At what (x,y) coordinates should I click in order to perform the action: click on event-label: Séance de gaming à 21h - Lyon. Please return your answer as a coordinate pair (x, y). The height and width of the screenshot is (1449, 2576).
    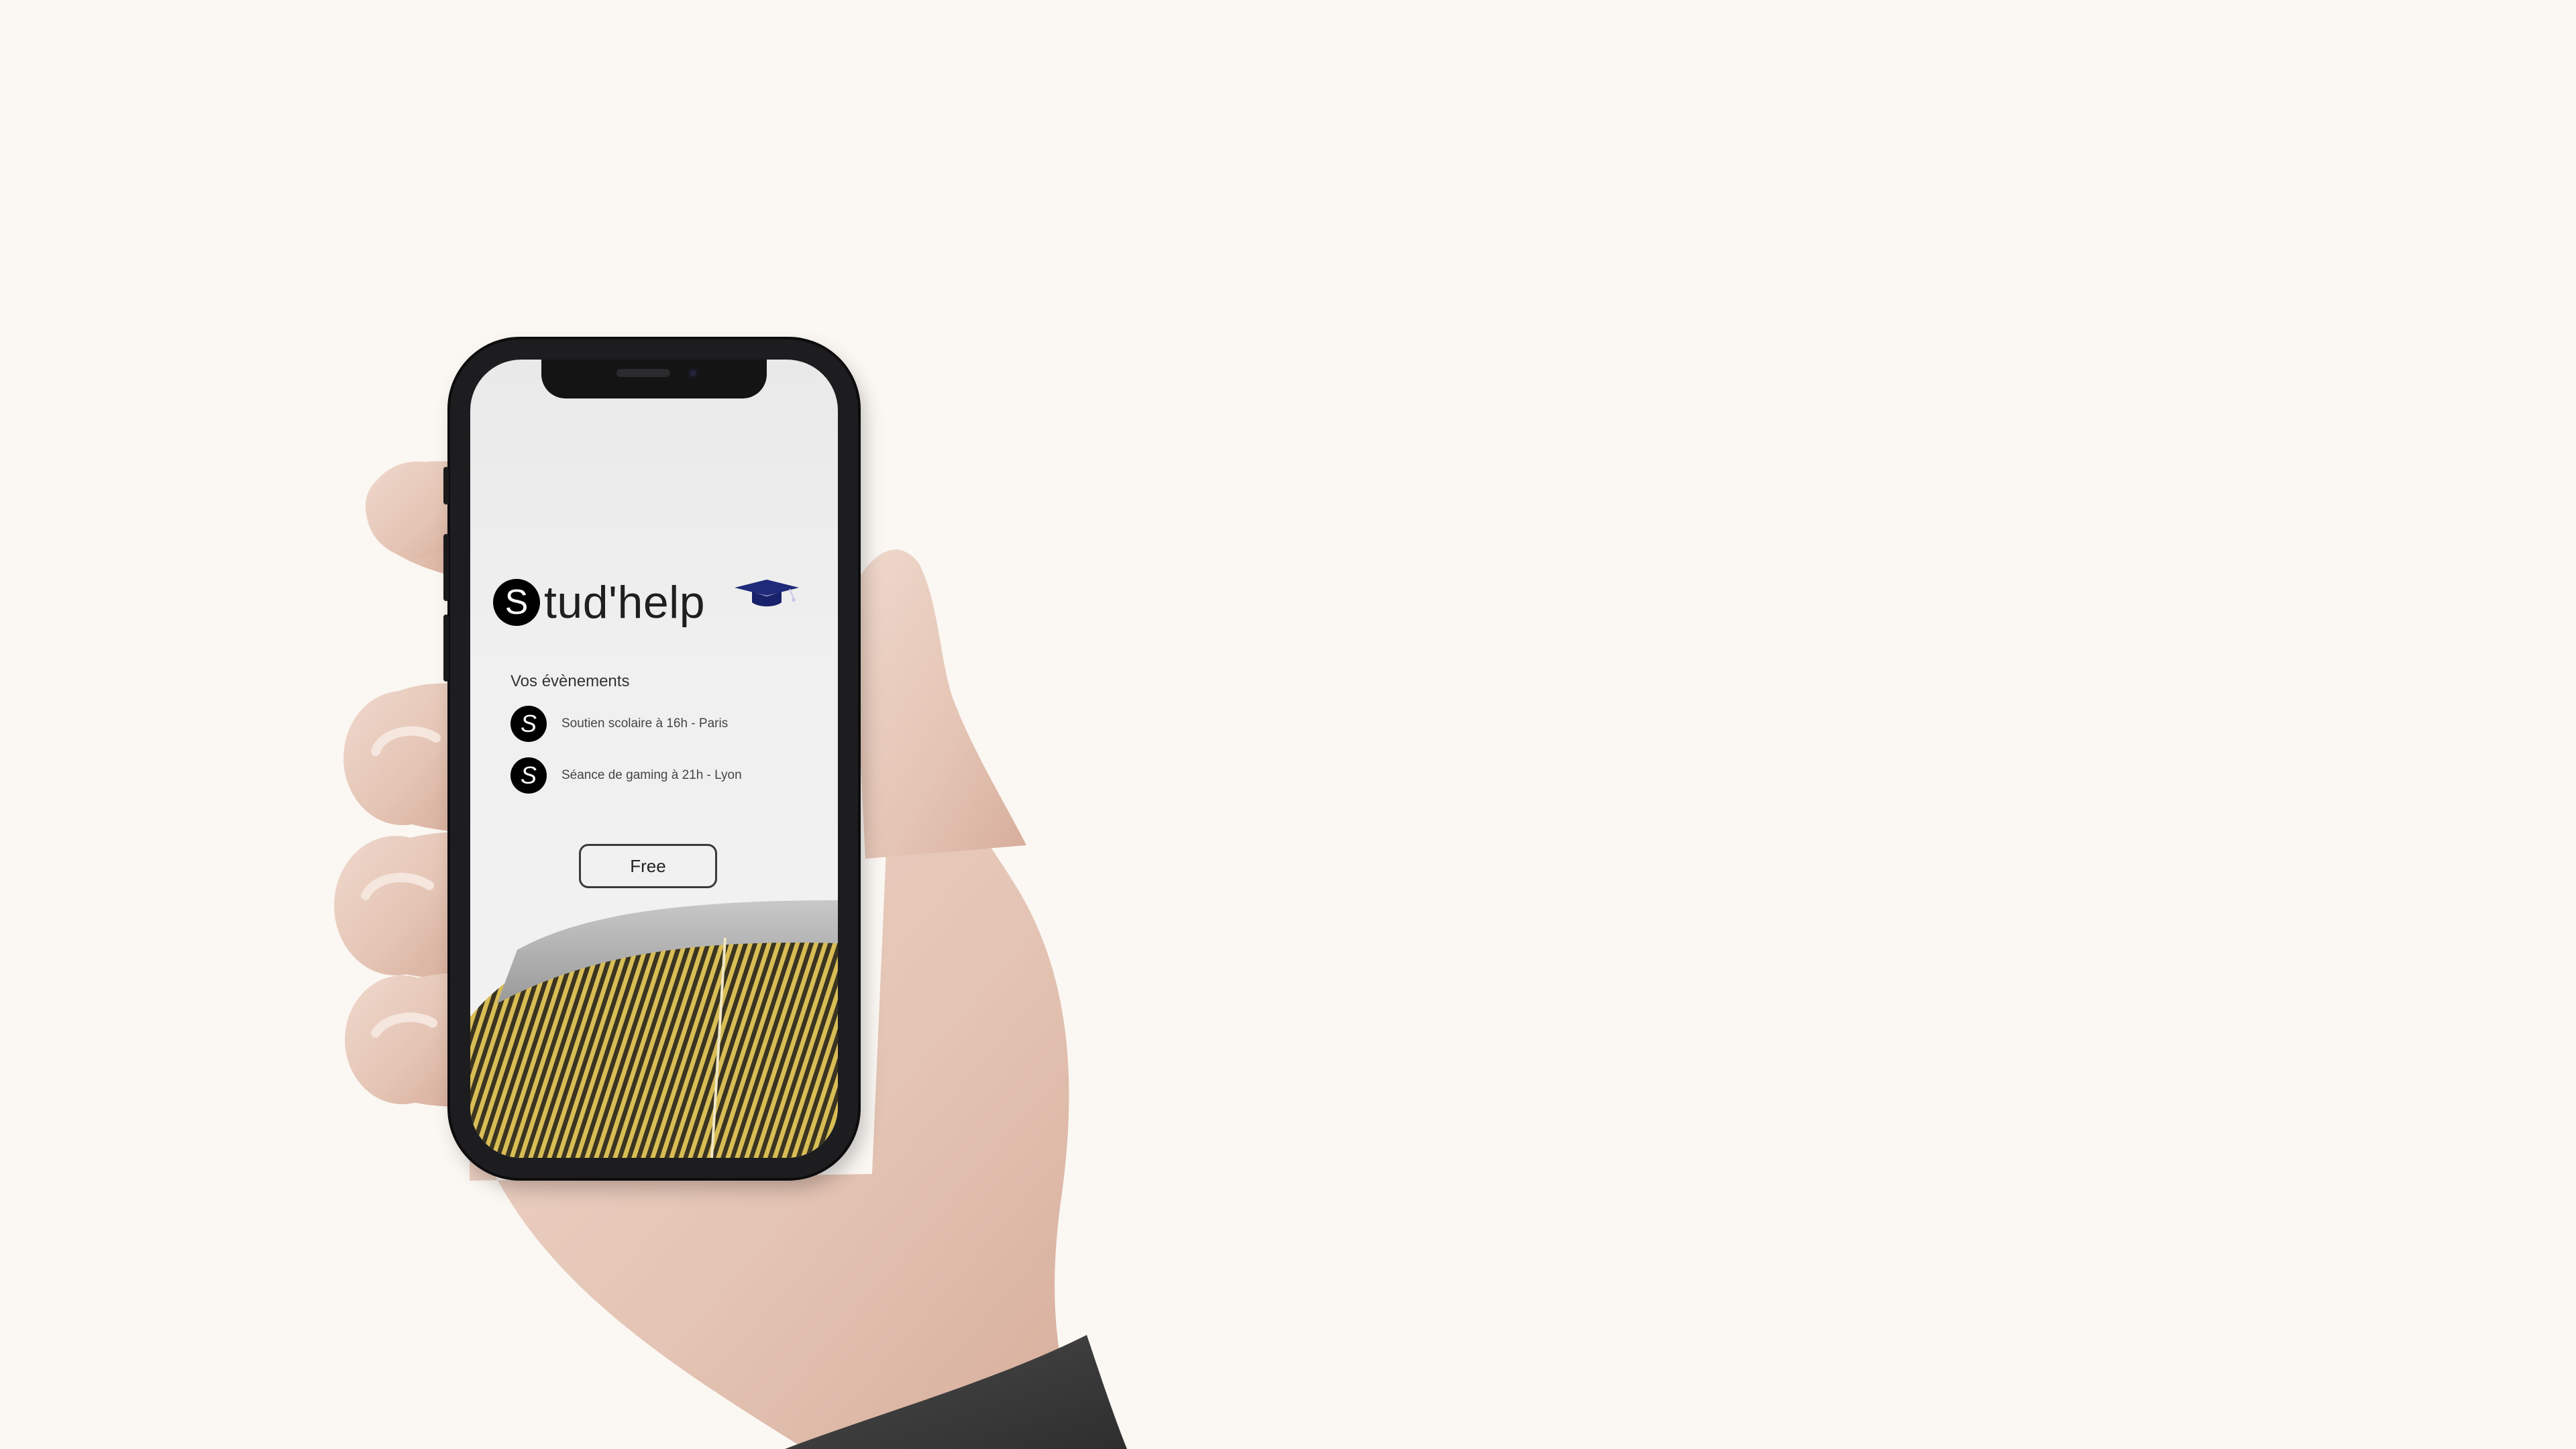
    Looking at the image, I should click on (651, 775).